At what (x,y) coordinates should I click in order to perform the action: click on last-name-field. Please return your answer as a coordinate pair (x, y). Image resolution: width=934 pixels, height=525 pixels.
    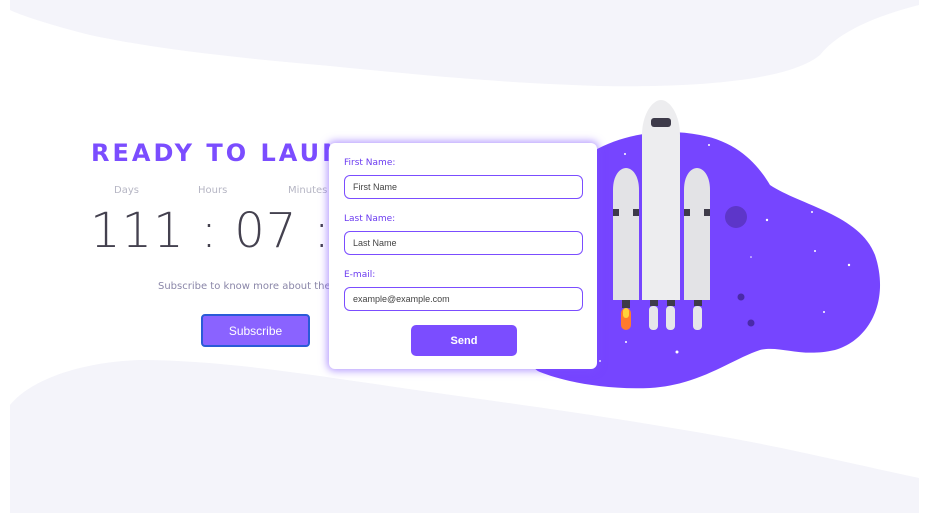
    Looking at the image, I should click on (463, 243).